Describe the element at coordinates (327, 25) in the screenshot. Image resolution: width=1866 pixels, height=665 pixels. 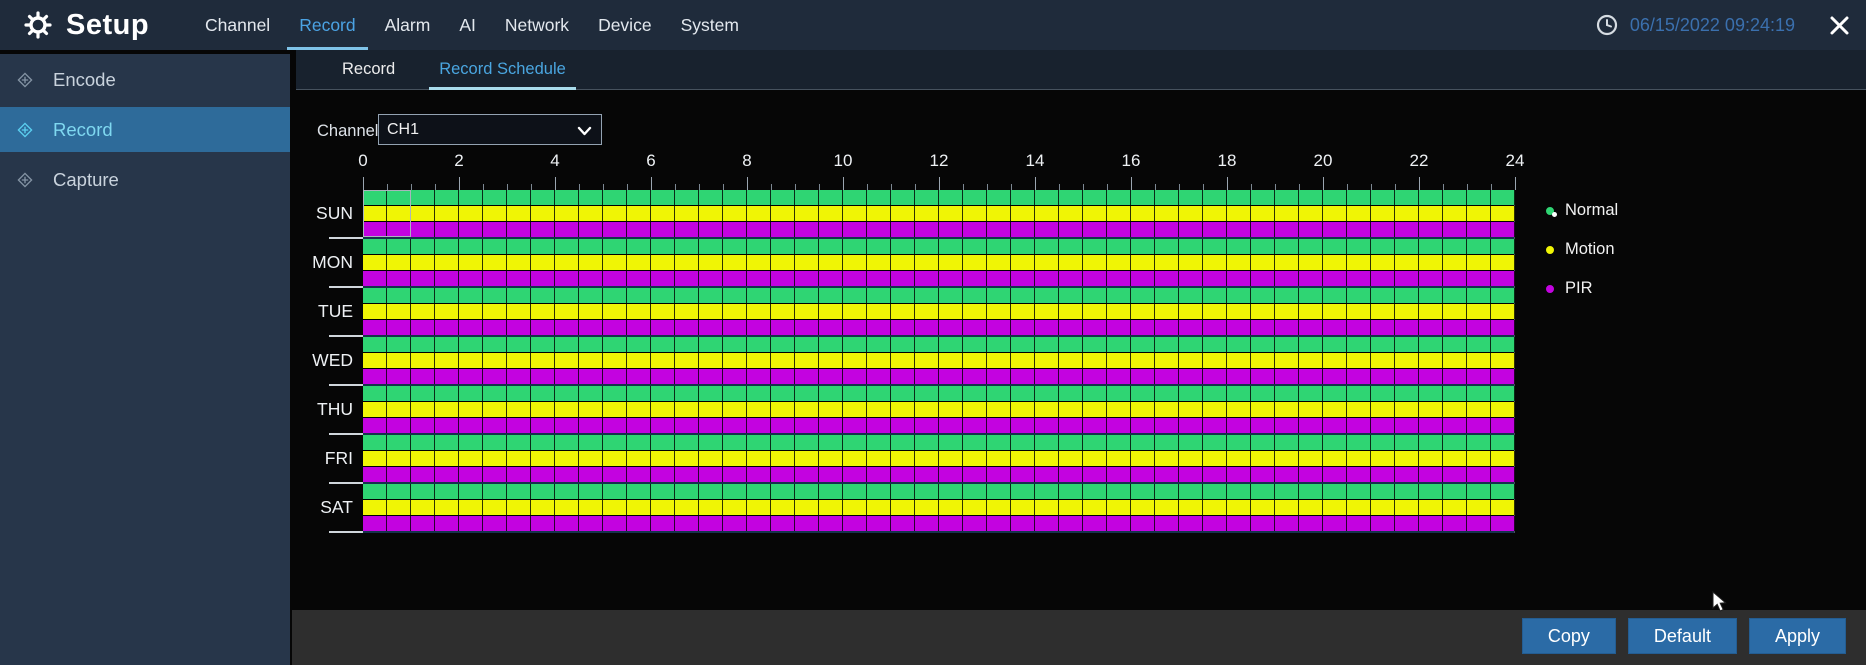
I see `menu-item-record: Record` at that location.